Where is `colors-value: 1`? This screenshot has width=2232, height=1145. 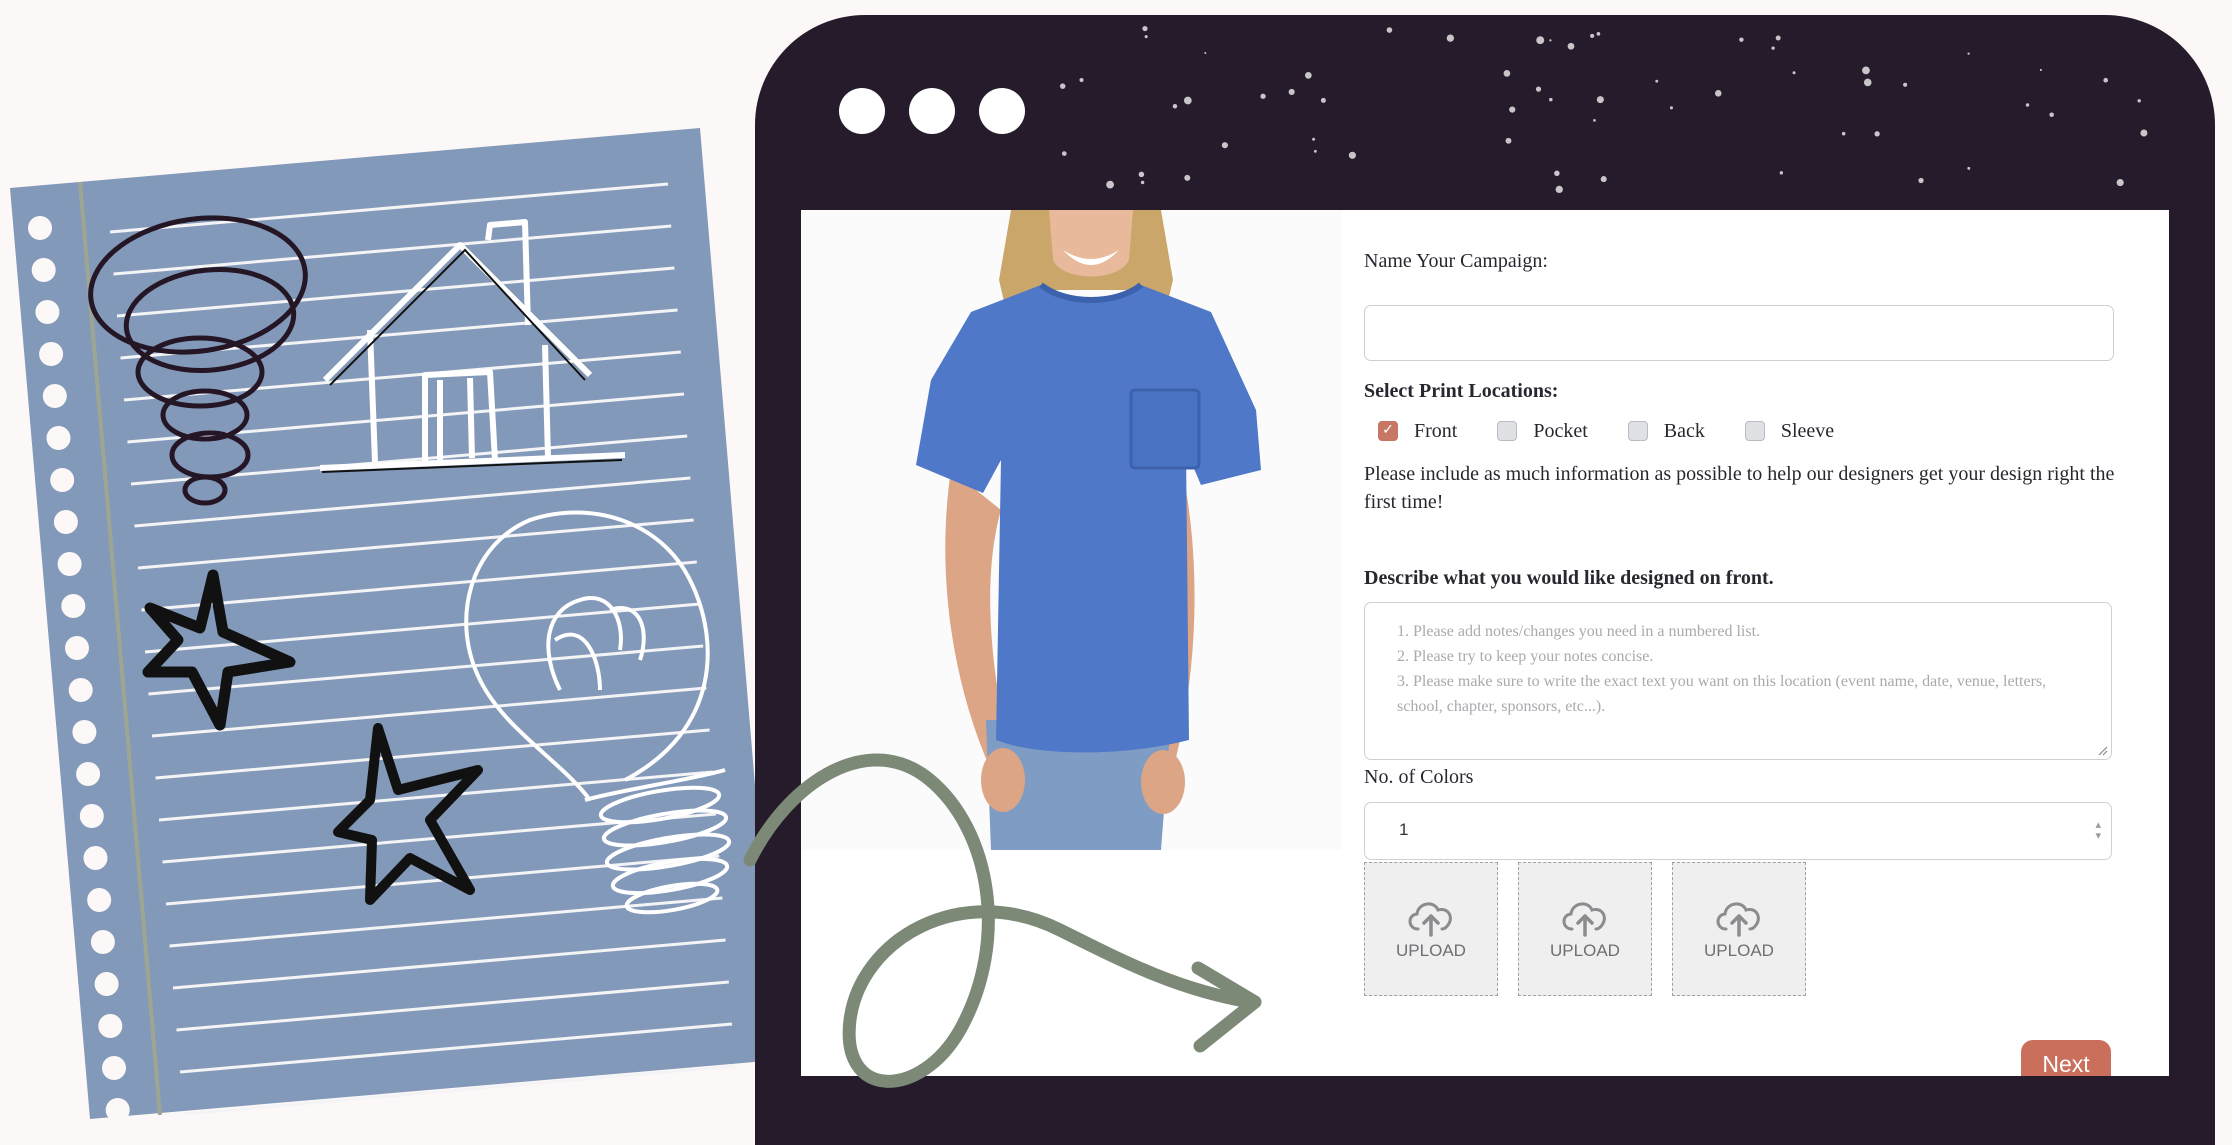 colors-value: 1 is located at coordinates (1404, 829).